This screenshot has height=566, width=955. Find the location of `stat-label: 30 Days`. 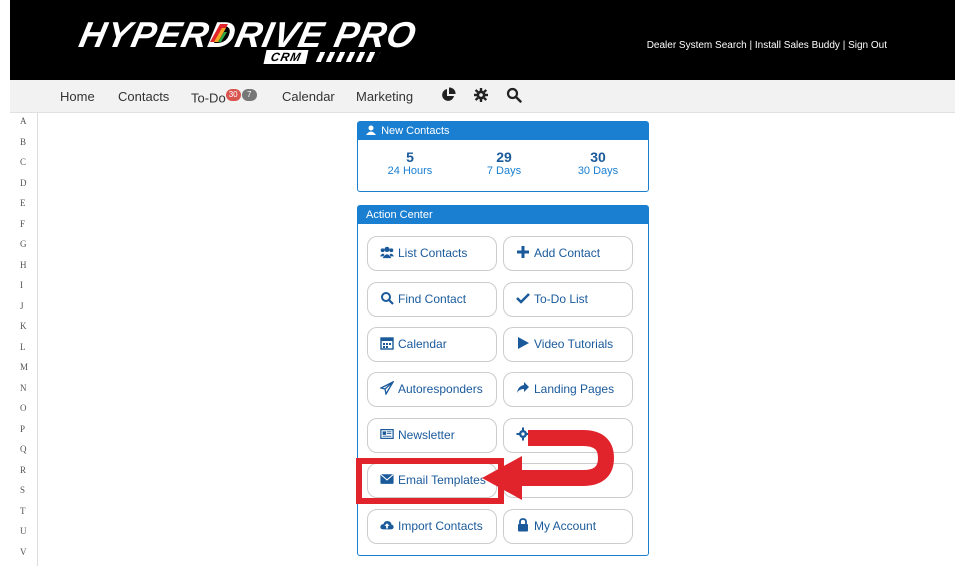

stat-label: 30 Days is located at coordinates (598, 171).